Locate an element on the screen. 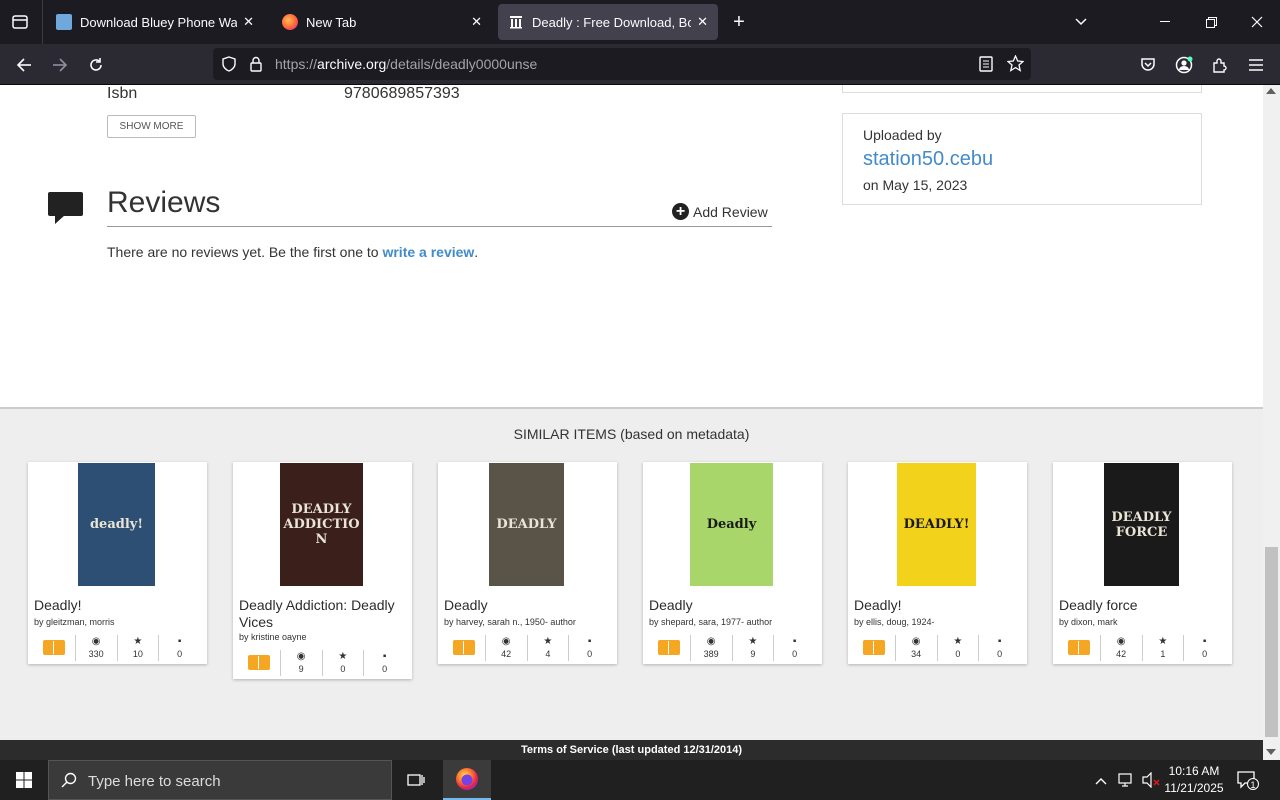 Image resolution: width=1280 pixels, height=800 pixels. pocket-icon is located at coordinates (1148, 64).